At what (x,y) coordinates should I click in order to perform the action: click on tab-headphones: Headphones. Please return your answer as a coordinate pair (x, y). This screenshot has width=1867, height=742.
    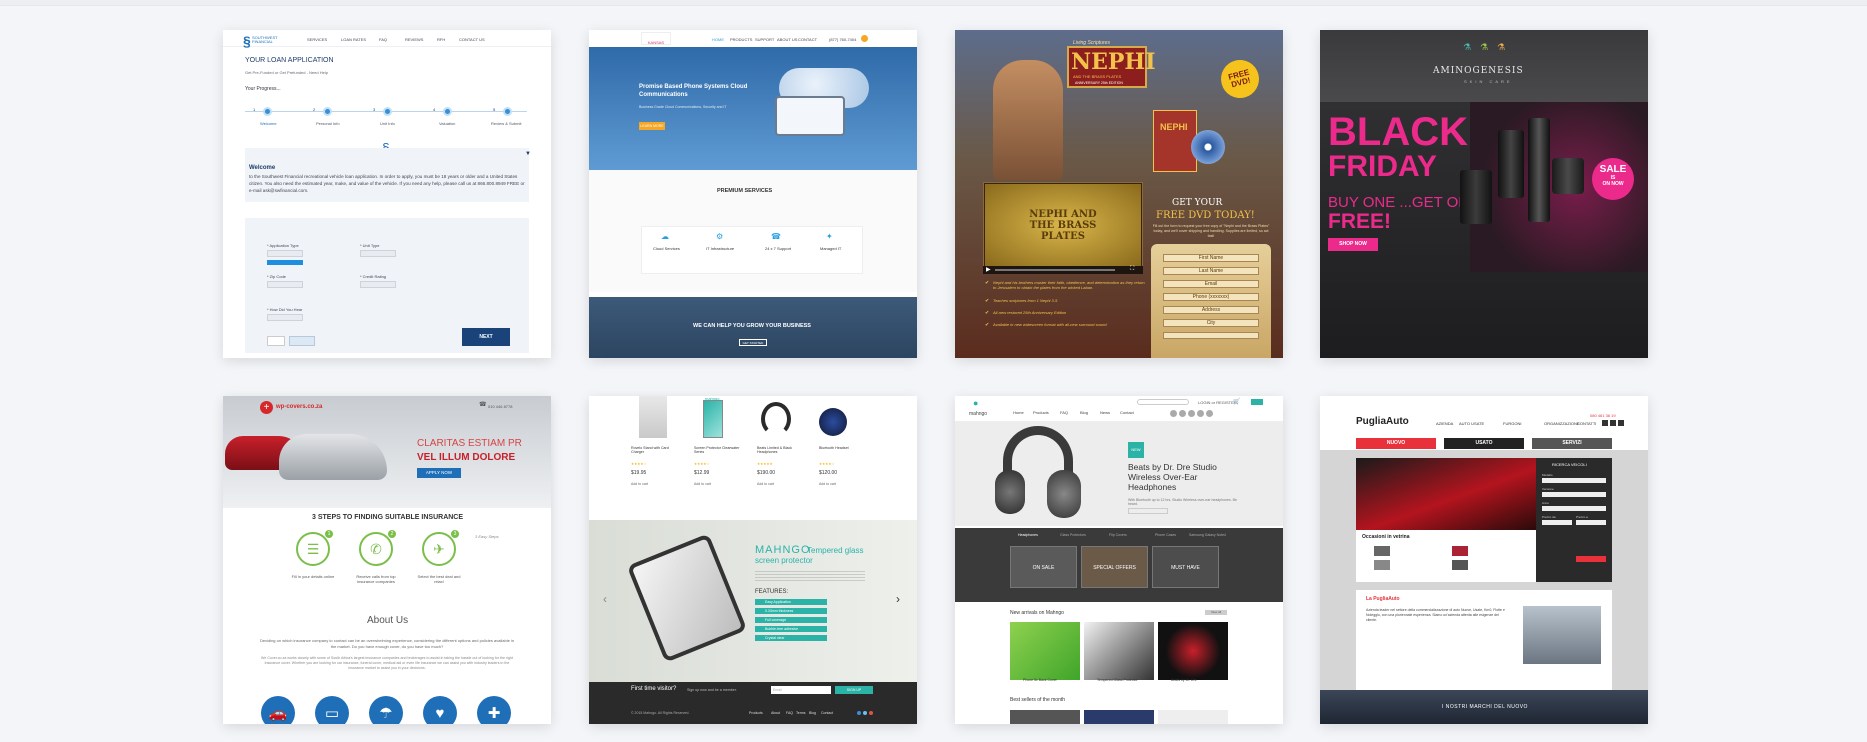
    Looking at the image, I should click on (1028, 535).